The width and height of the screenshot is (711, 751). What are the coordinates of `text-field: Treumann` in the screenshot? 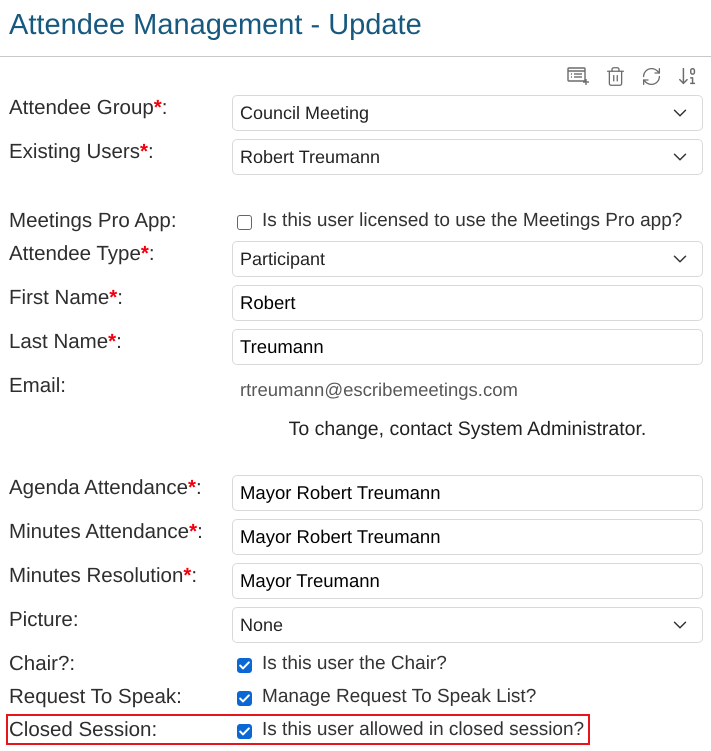 It's located at (467, 347).